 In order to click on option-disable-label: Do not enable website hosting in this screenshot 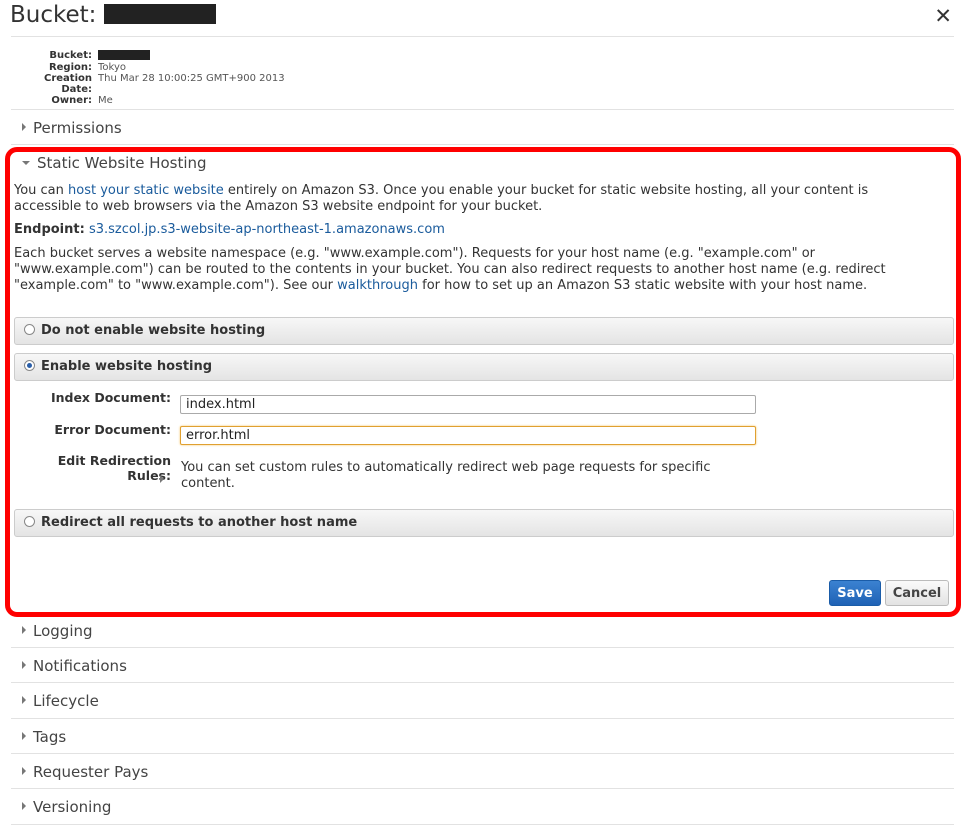, I will do `click(153, 330)`.